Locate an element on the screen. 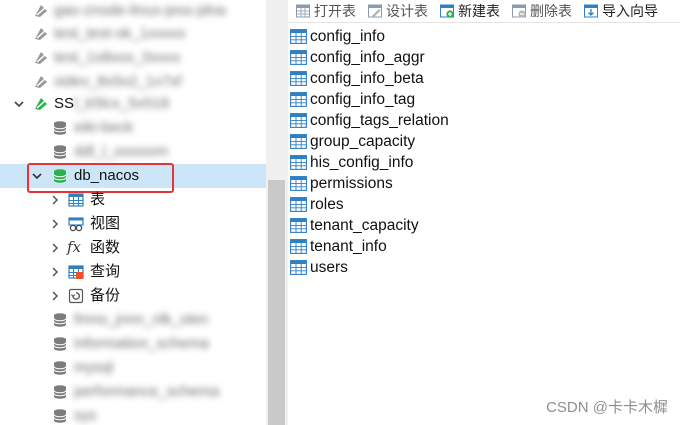 The image size is (680, 425). design-table-icon is located at coordinates (375, 11).